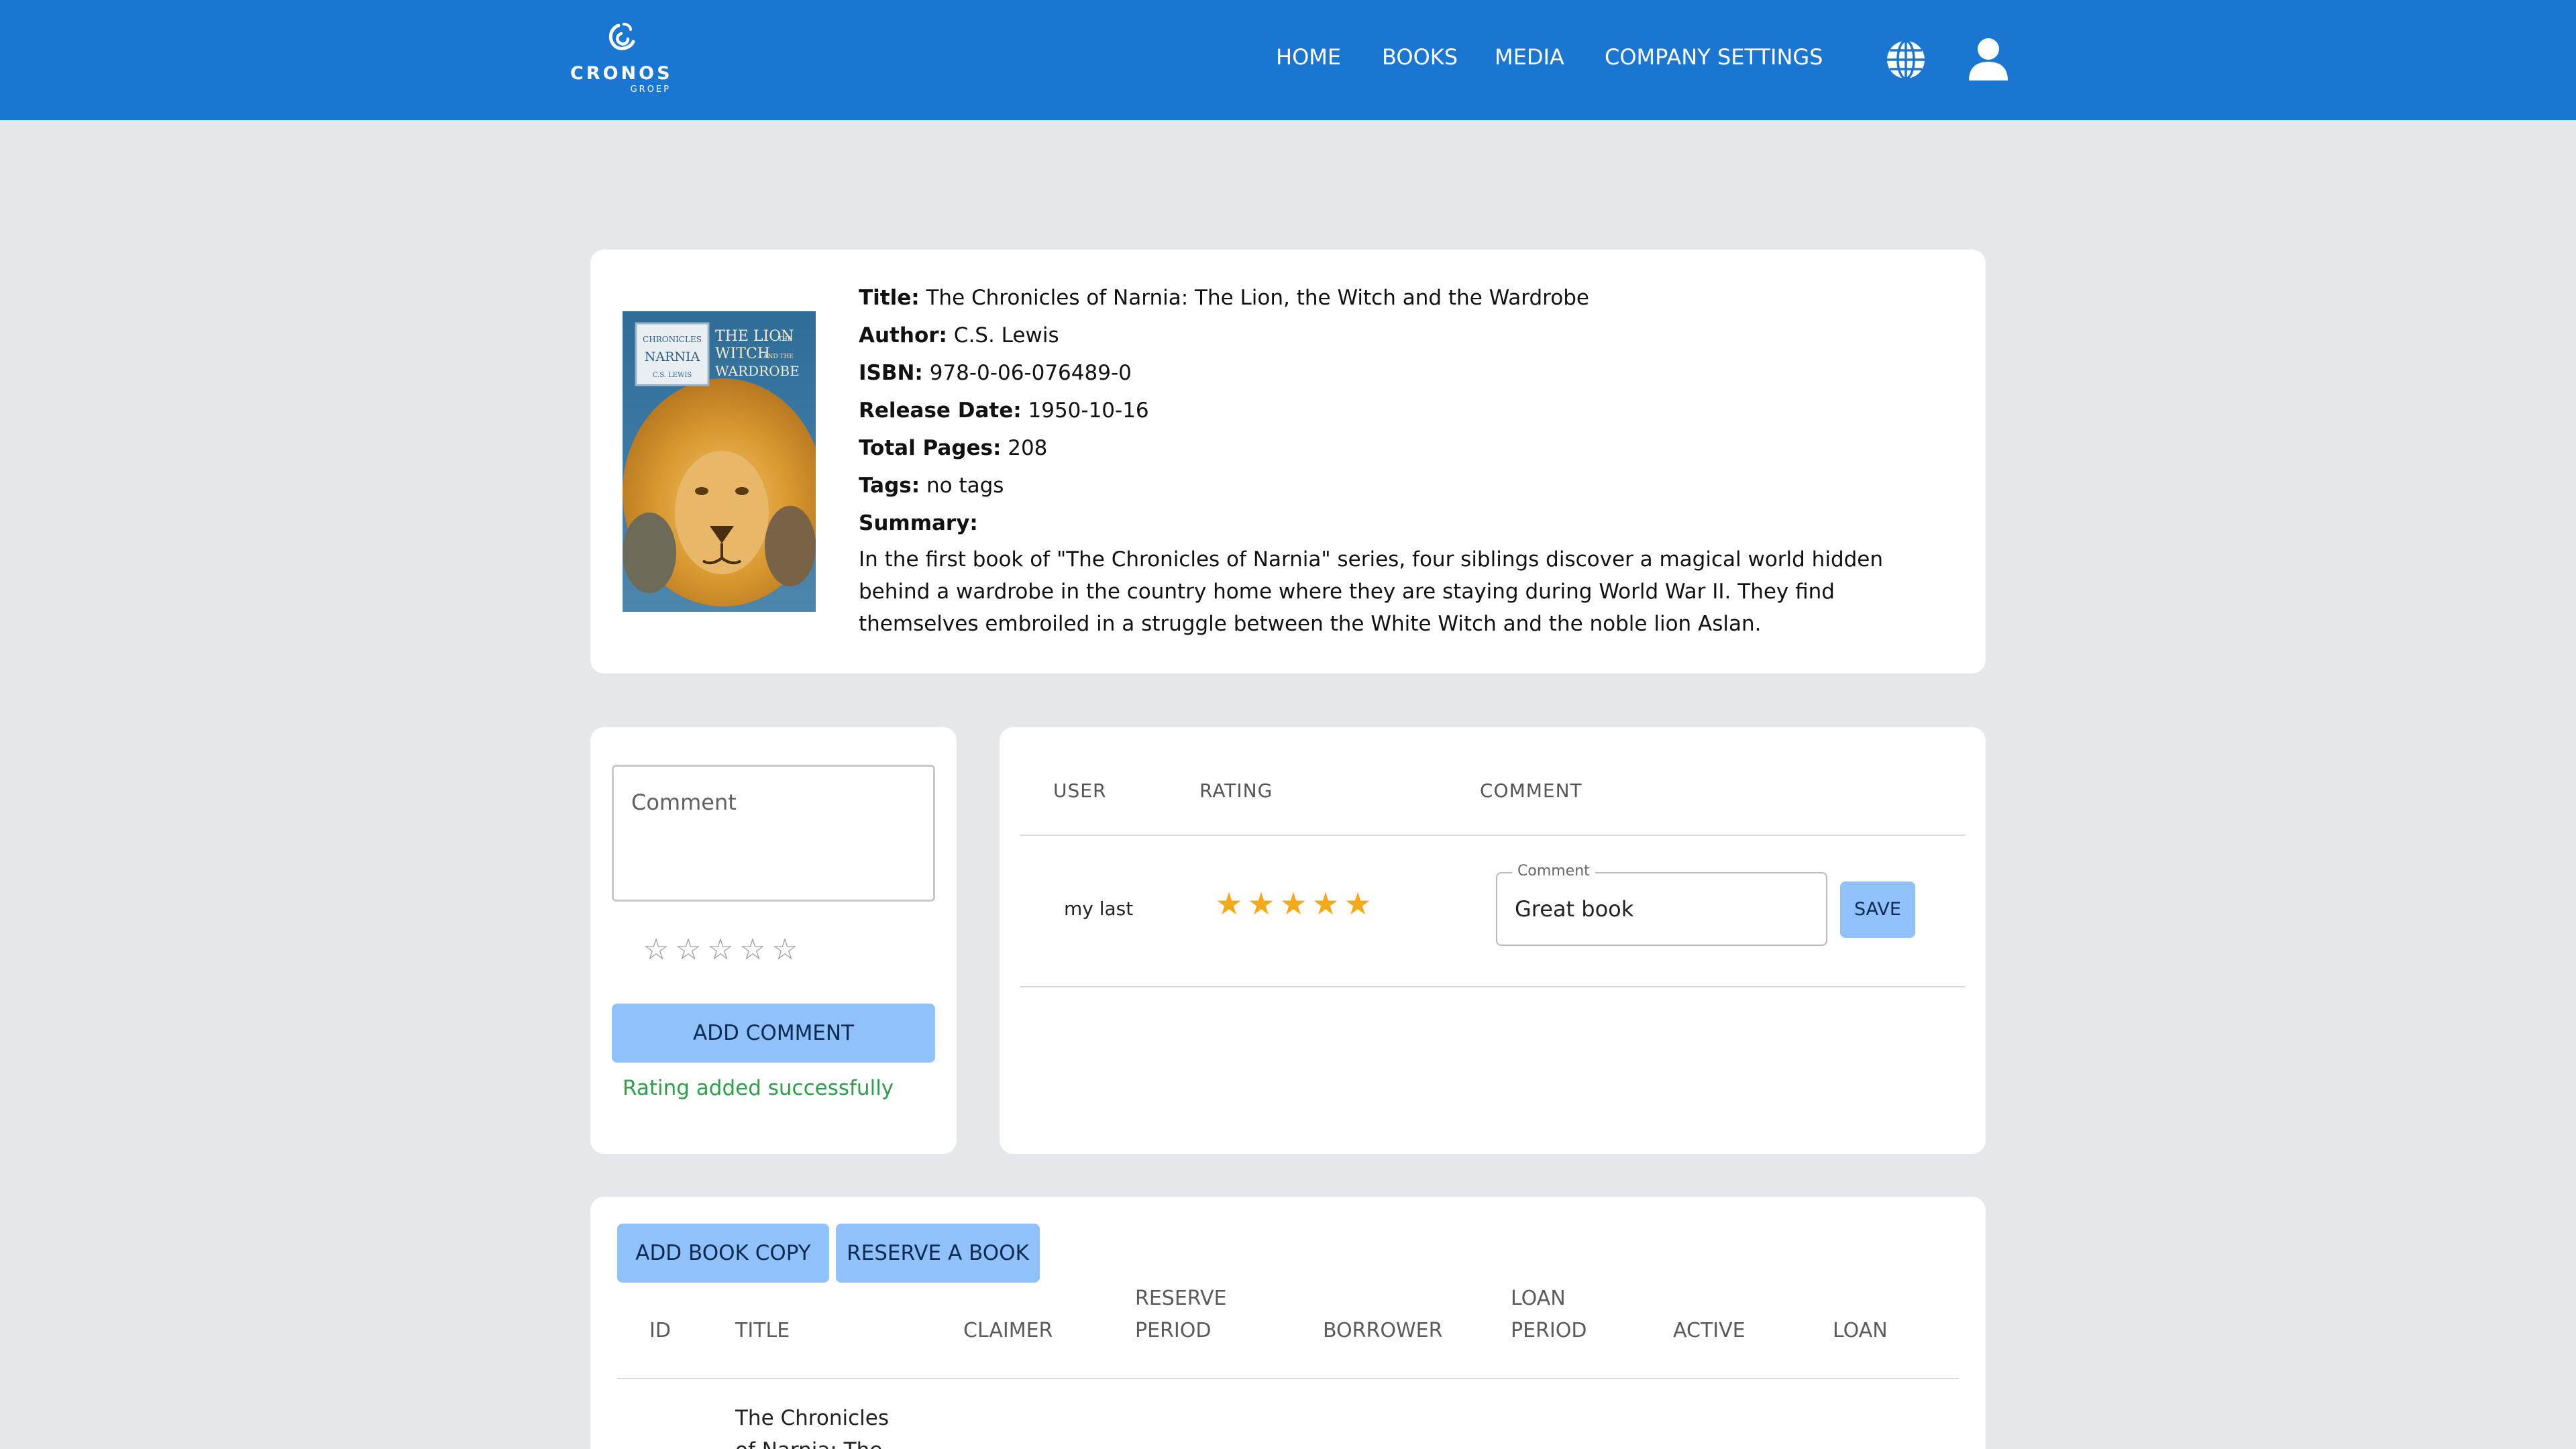 Image resolution: width=2576 pixels, height=1449 pixels. I want to click on add-comment-button: ADD COMMENT, so click(773, 1033).